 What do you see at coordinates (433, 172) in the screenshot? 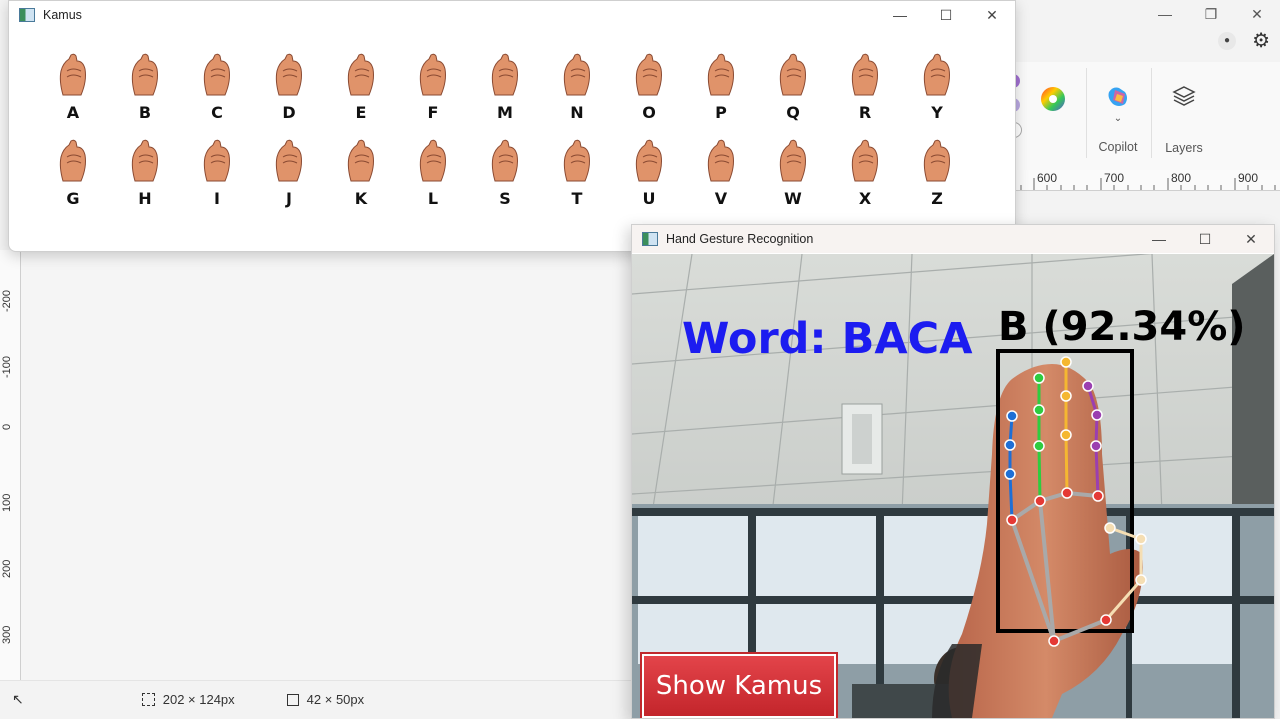
I see `sign-card: L` at bounding box center [433, 172].